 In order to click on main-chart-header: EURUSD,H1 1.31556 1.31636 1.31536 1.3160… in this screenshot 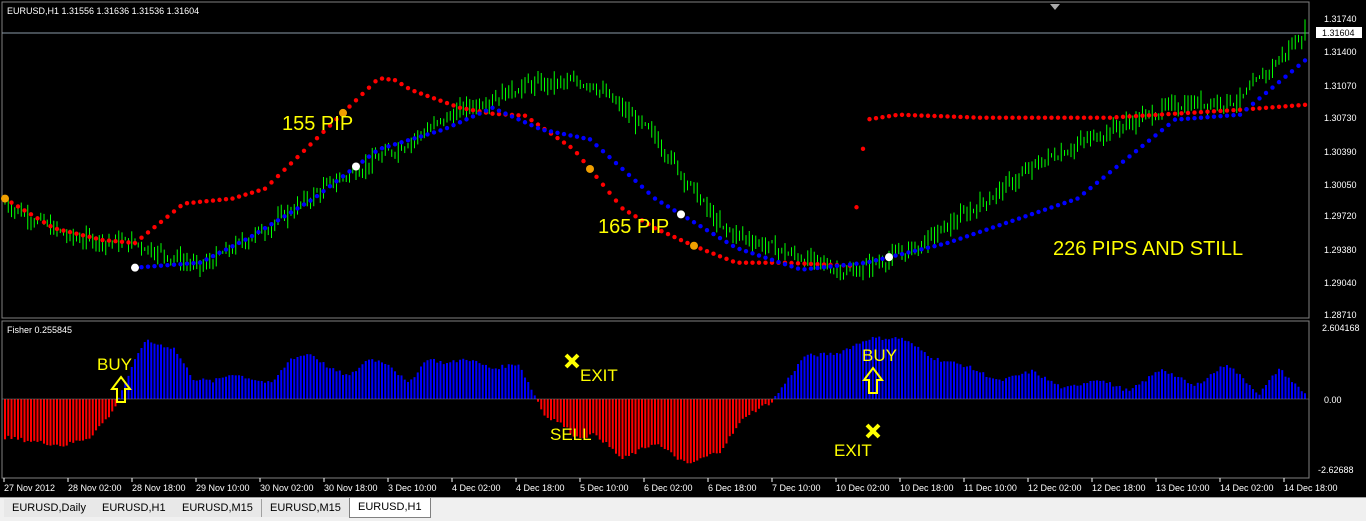, I will do `click(103, 11)`.